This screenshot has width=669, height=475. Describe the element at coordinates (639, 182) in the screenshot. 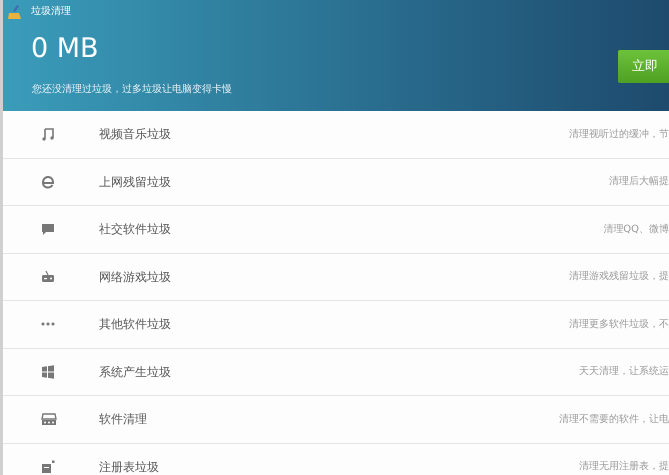

I see `category-description: 清理后大幅提` at that location.